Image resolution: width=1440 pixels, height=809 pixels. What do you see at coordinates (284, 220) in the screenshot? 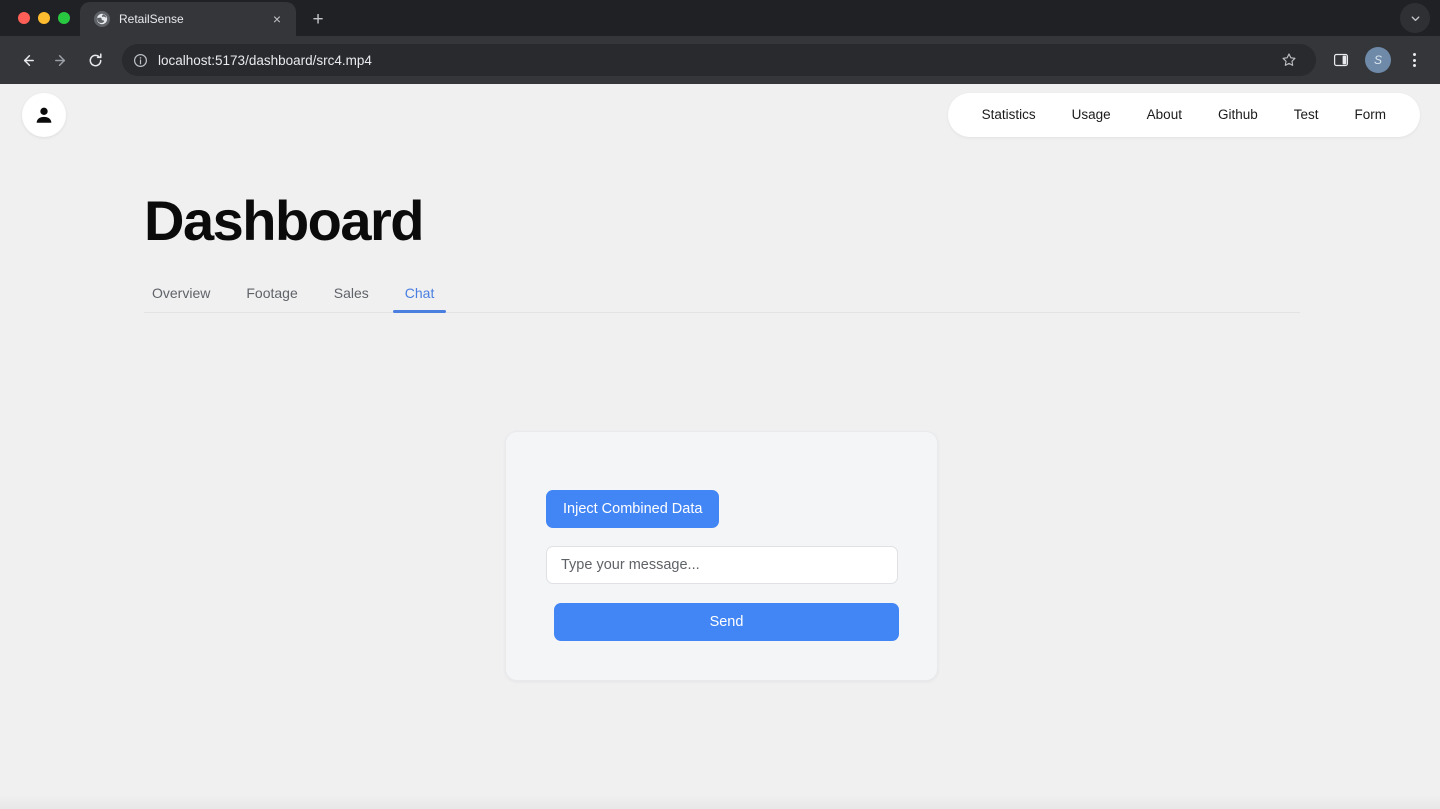
I see `page-title: Dashboard` at bounding box center [284, 220].